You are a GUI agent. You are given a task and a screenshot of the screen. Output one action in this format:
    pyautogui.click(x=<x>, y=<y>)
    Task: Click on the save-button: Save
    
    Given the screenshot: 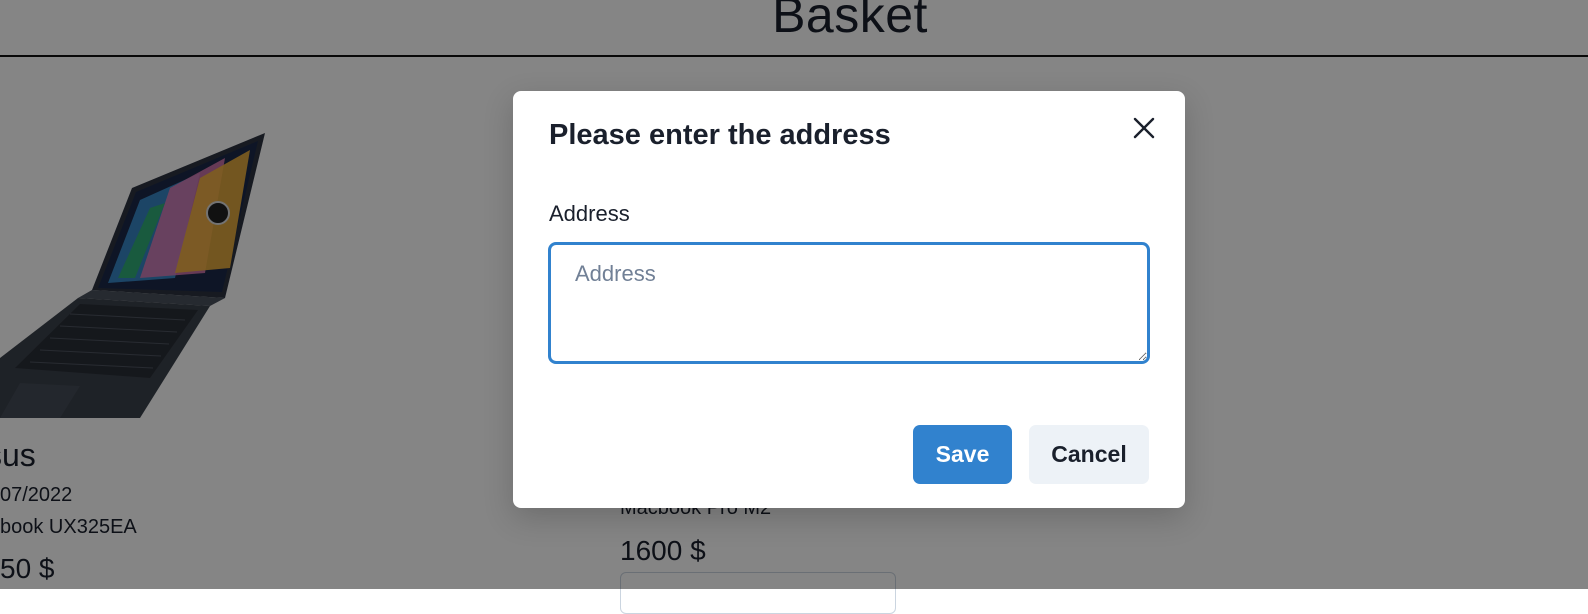 What is the action you would take?
    pyautogui.click(x=962, y=454)
    